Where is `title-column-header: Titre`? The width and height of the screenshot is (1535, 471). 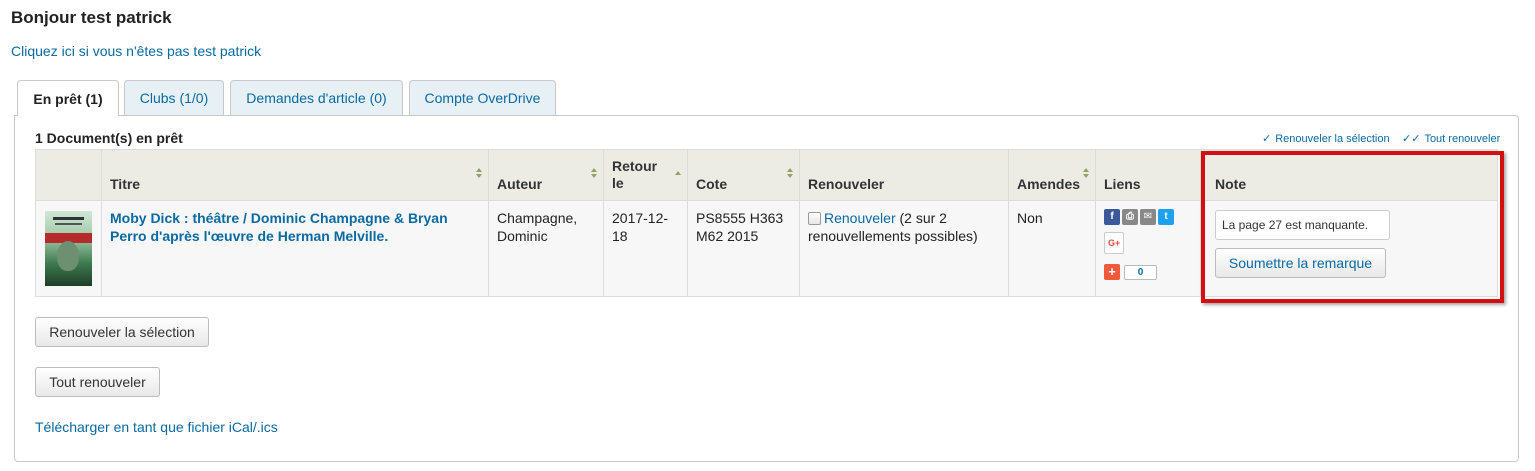 title-column-header: Titre is located at coordinates (295, 175).